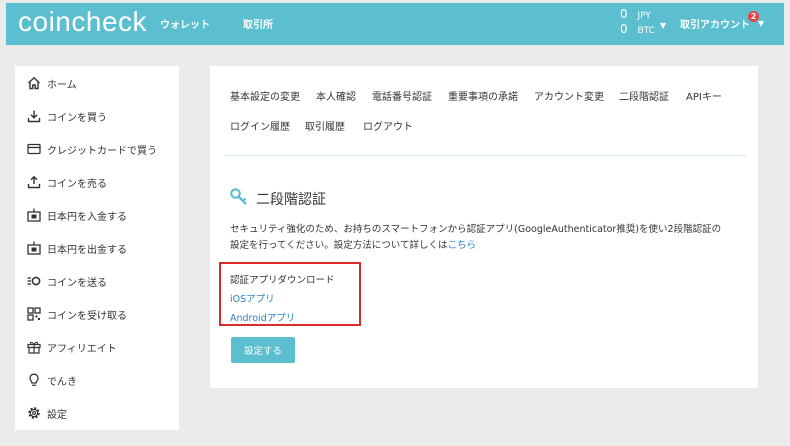  I want to click on tab-phone-verification: 電話番号認証, so click(402, 95).